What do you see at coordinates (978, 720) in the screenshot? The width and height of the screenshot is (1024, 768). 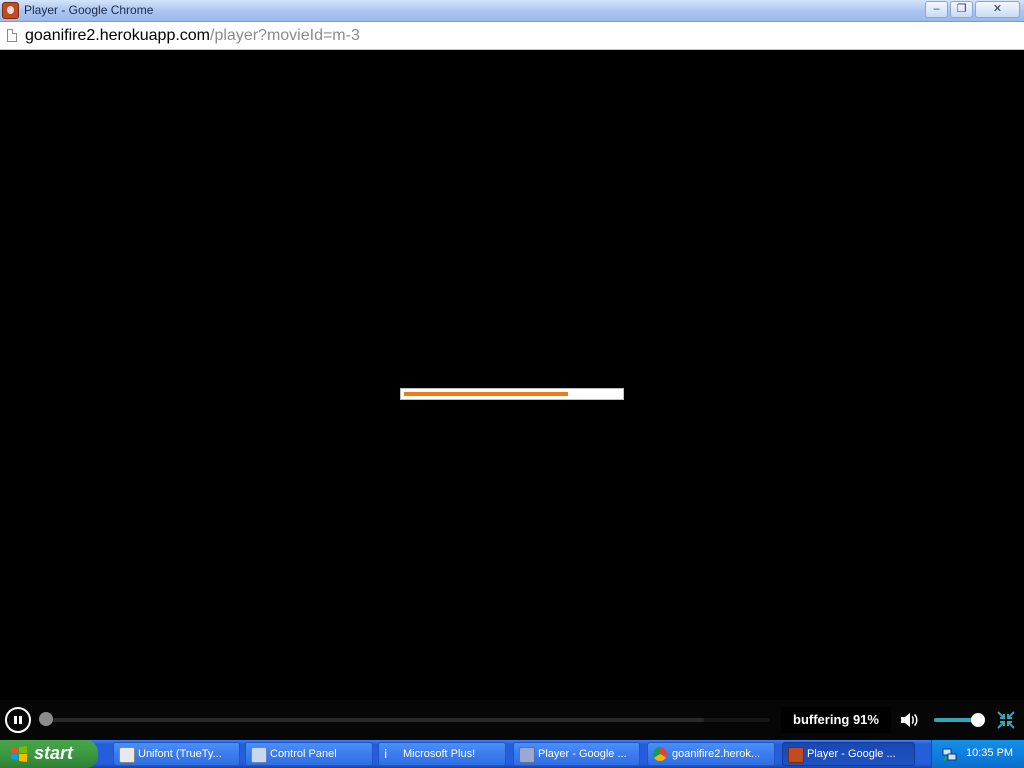 I see `volume-handle` at bounding box center [978, 720].